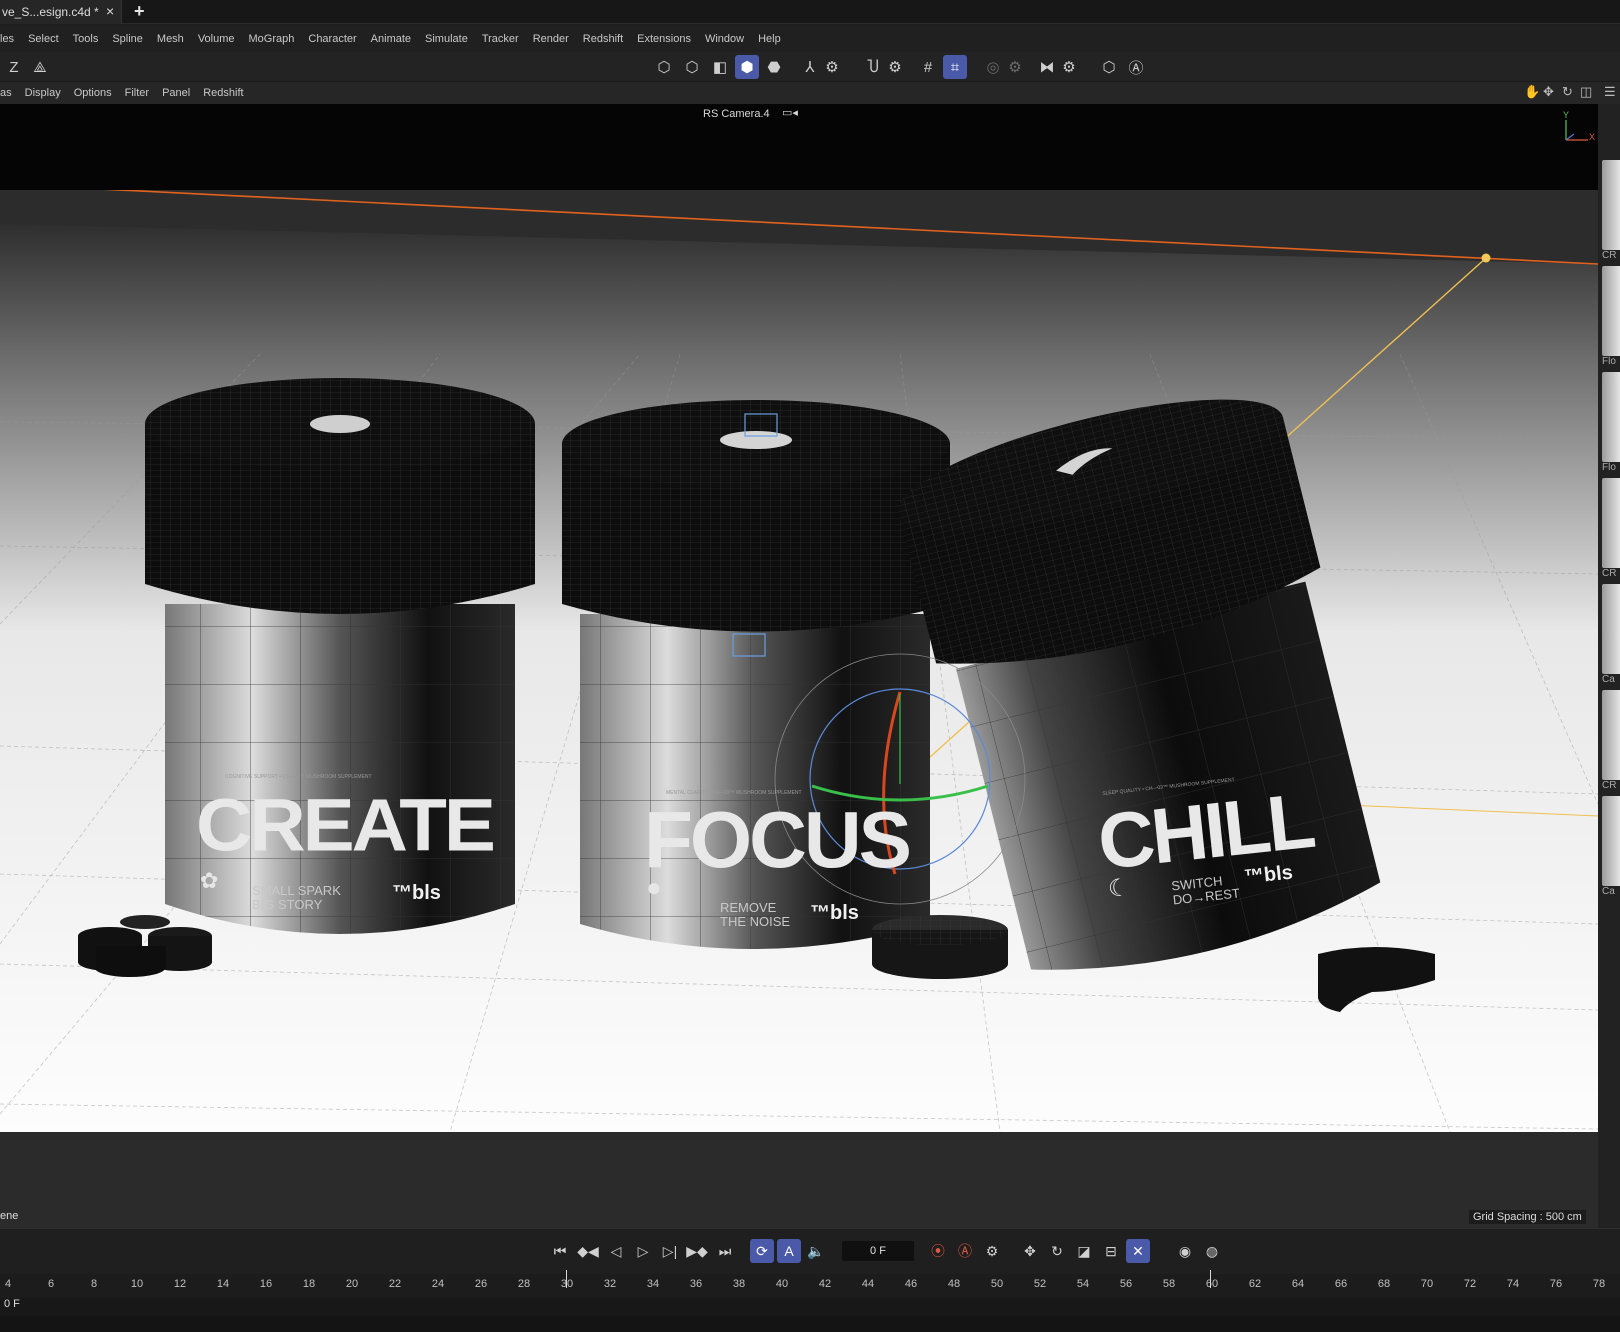 The image size is (1620, 1332). I want to click on grid-snap-icon: #, so click(928, 67).